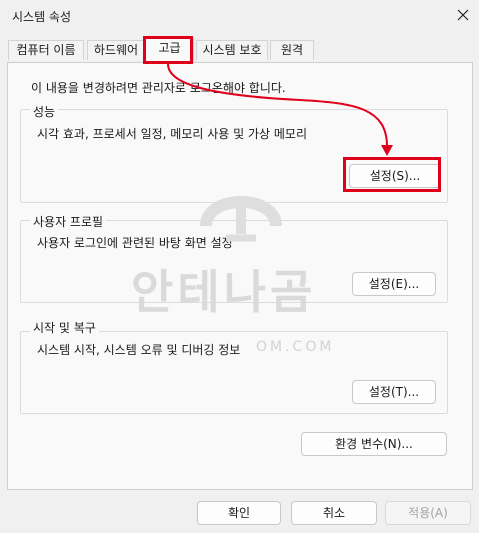 This screenshot has height=533, width=479. Describe the element at coordinates (280, 109) in the screenshot. I see `annotation-arrow-icon` at that location.